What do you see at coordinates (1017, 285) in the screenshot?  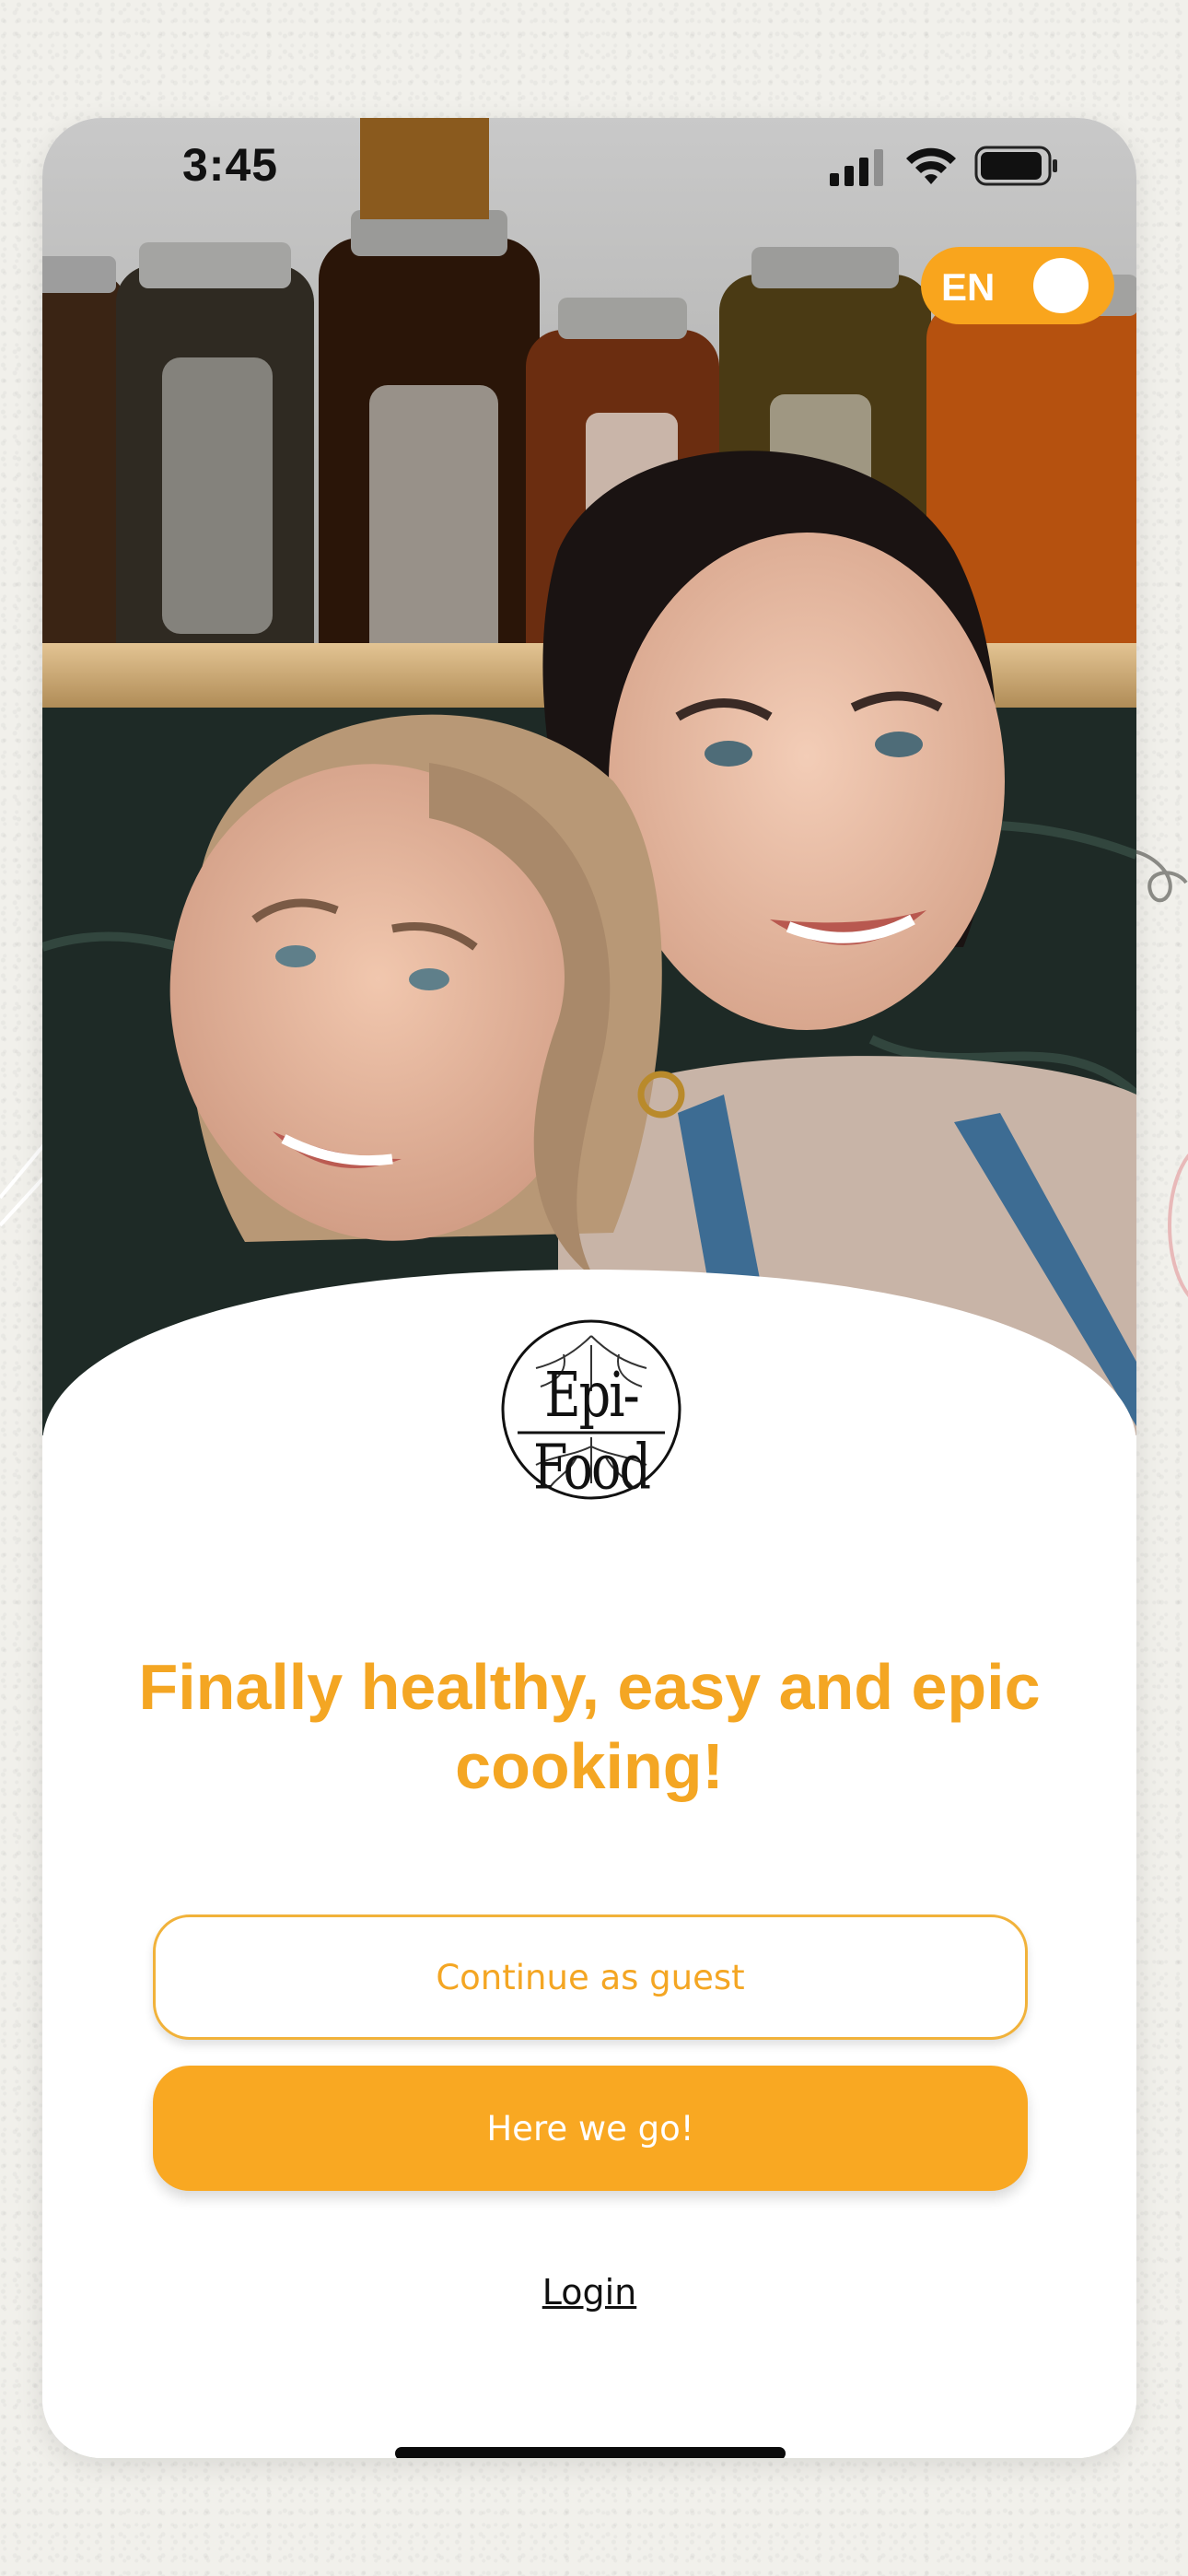 I see `language-toggle: EN` at bounding box center [1017, 285].